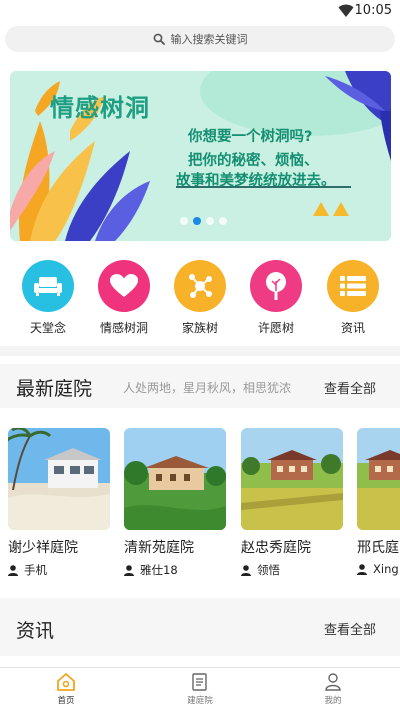  I want to click on tab-mine: 我的, so click(333, 689).